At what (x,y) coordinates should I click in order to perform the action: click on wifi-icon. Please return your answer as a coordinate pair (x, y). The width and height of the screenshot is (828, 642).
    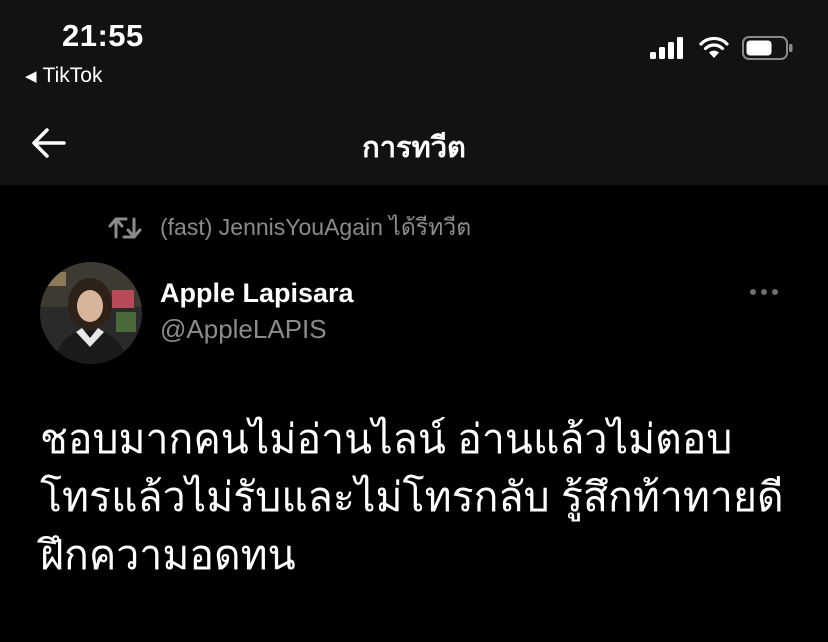
    Looking at the image, I should click on (714, 47).